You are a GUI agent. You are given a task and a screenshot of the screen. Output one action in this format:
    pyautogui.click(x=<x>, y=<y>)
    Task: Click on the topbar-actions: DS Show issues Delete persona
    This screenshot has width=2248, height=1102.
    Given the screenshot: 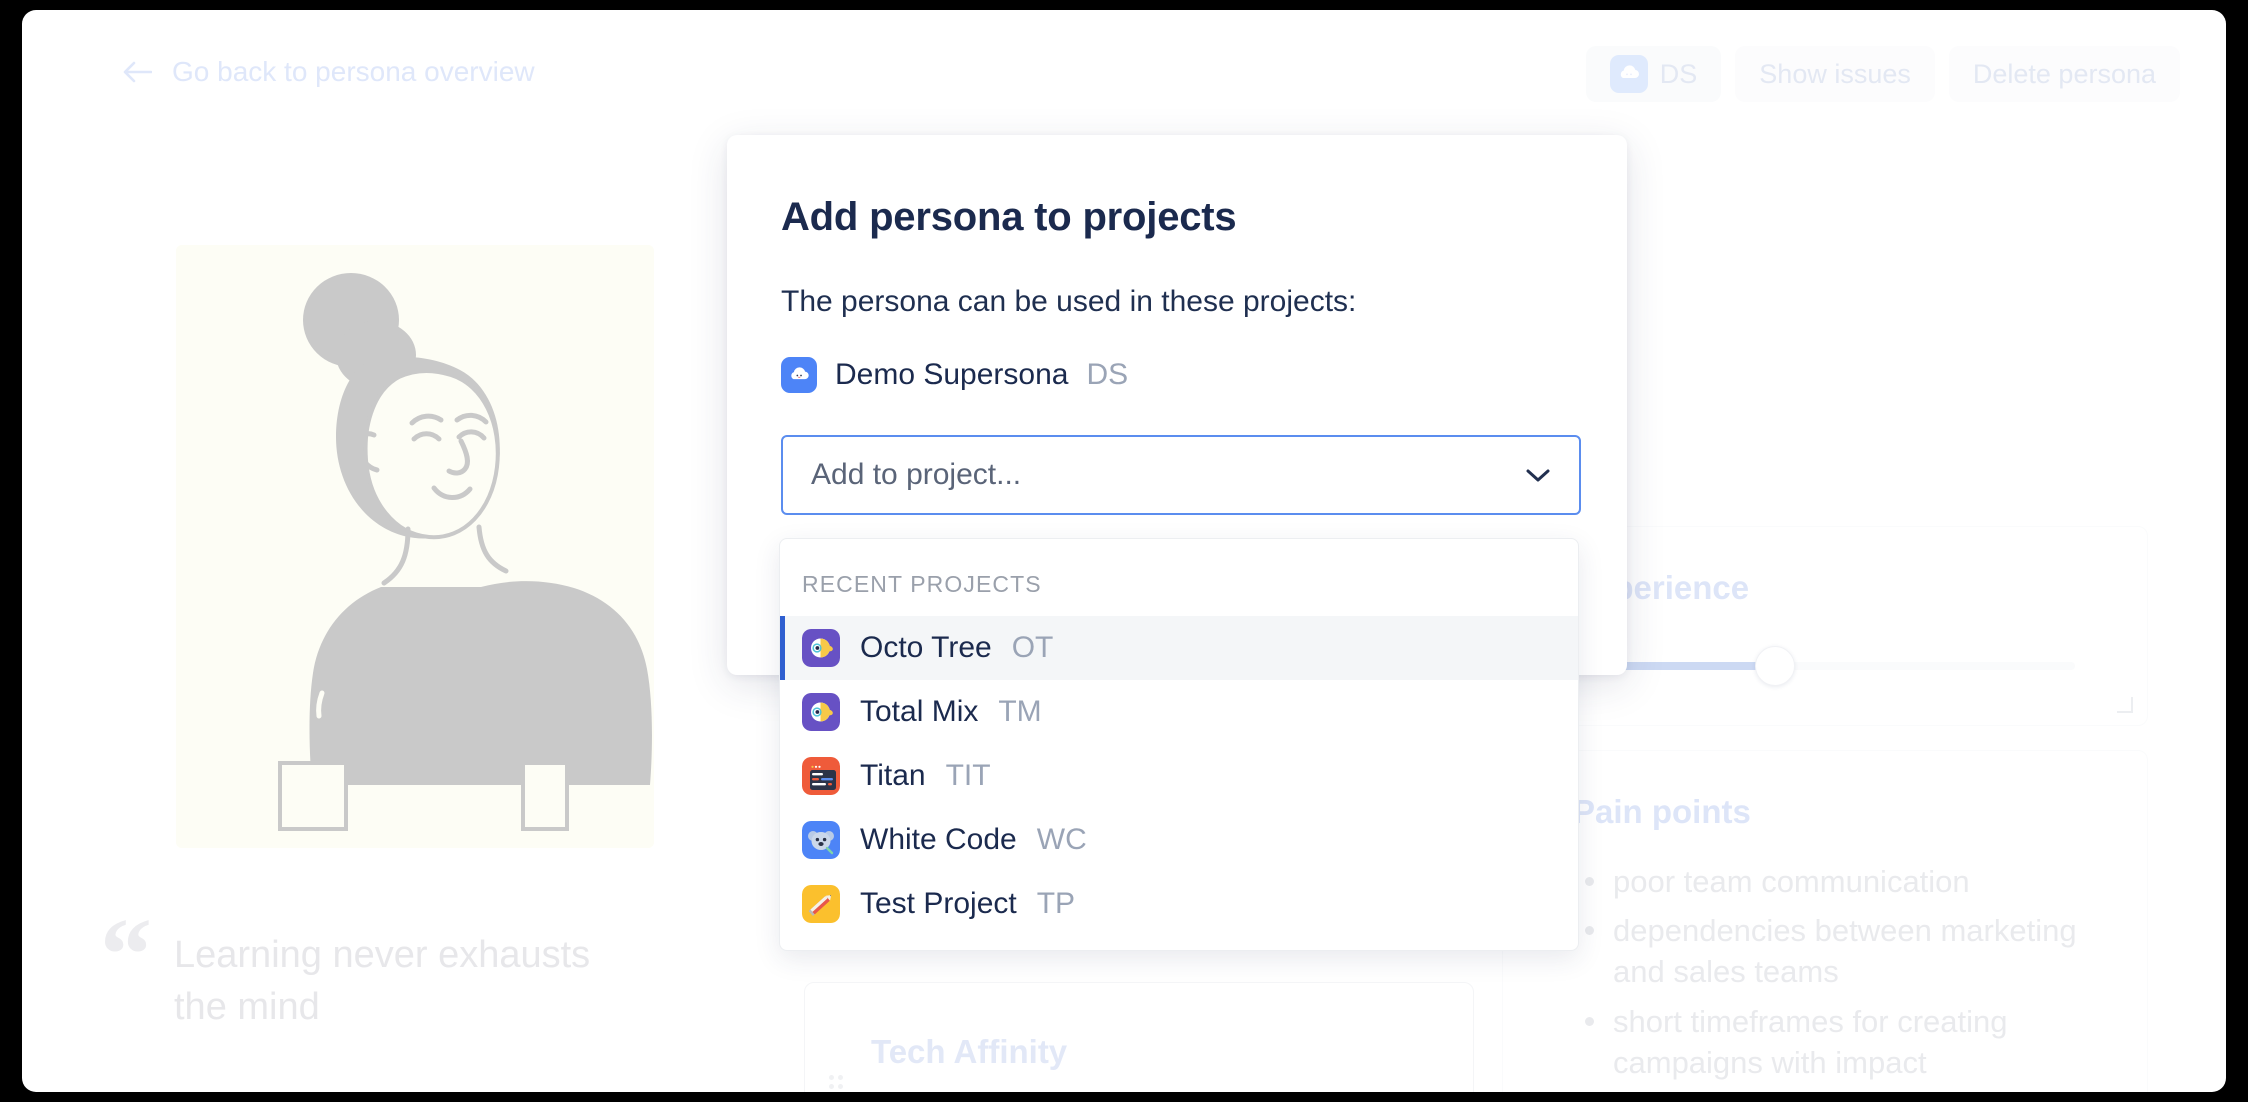 What is the action you would take?
    pyautogui.click(x=1882, y=74)
    